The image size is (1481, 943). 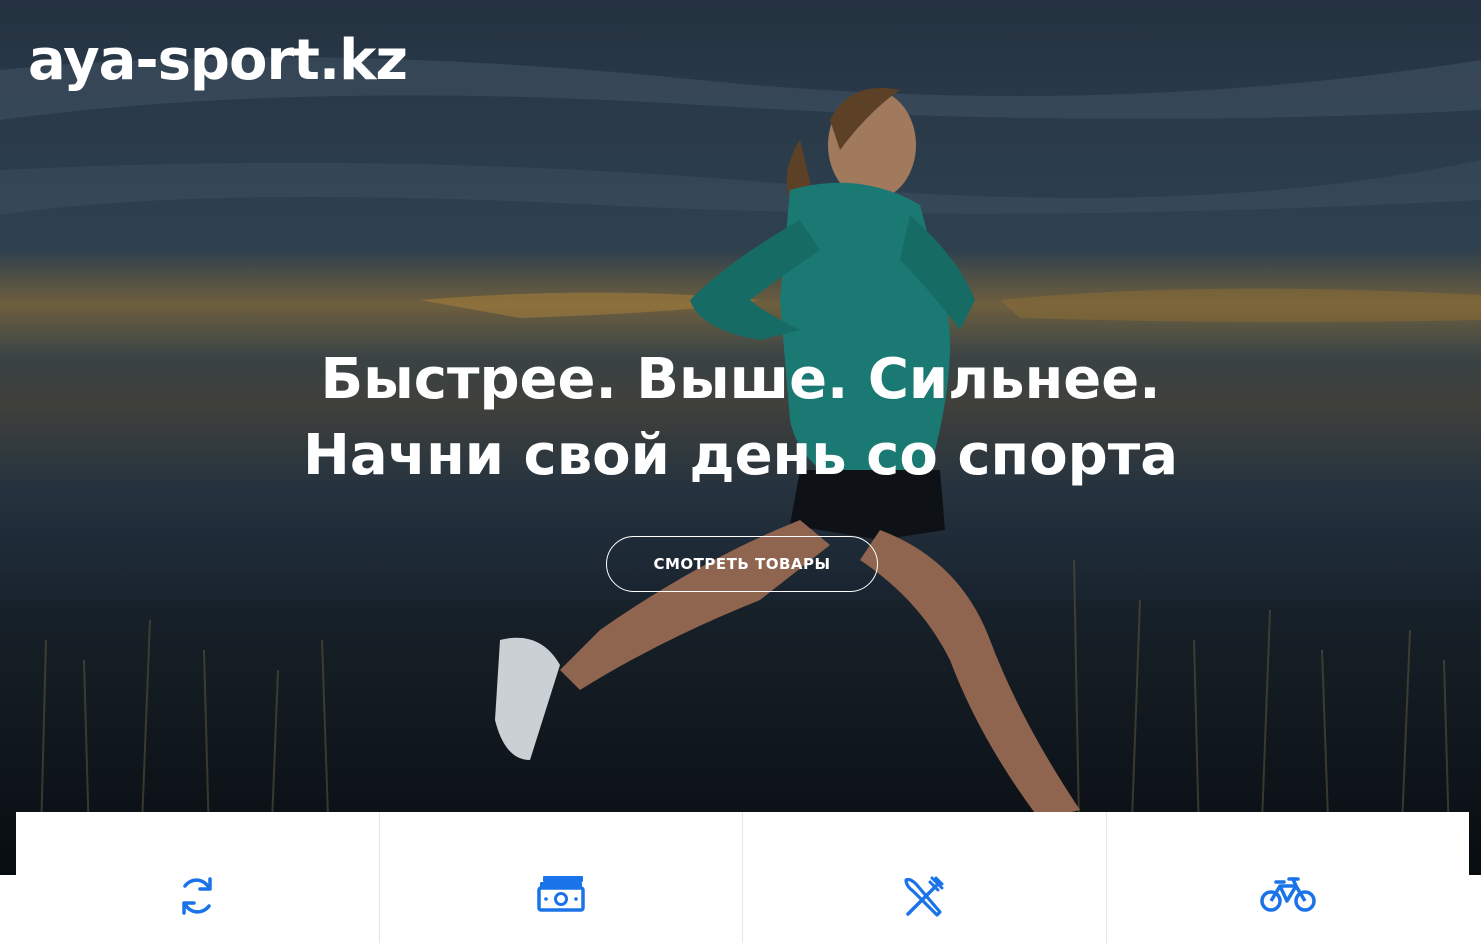 I want to click on money-icon, so click(x=561, y=894).